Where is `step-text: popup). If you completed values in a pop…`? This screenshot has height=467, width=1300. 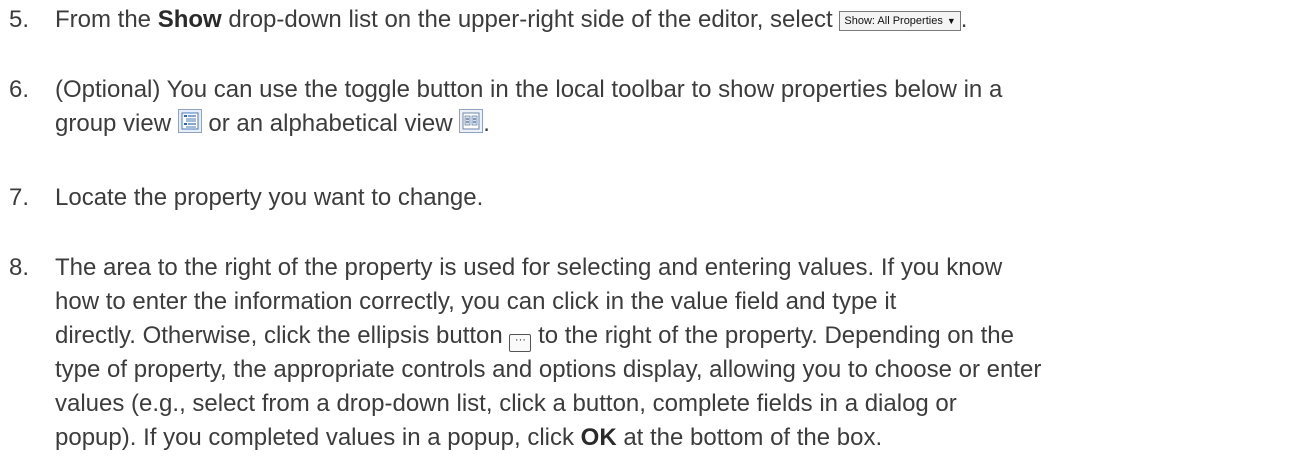
step-text: popup). If you completed values in a pop… is located at coordinates (318, 437).